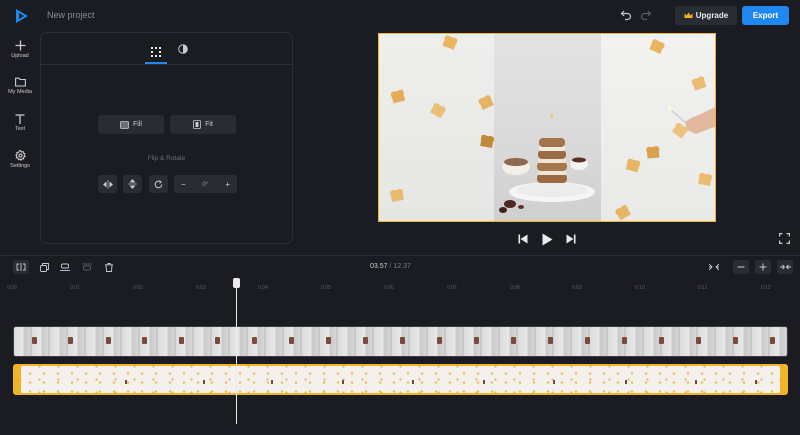  I want to click on clip-trim-handle-right, so click(783, 379).